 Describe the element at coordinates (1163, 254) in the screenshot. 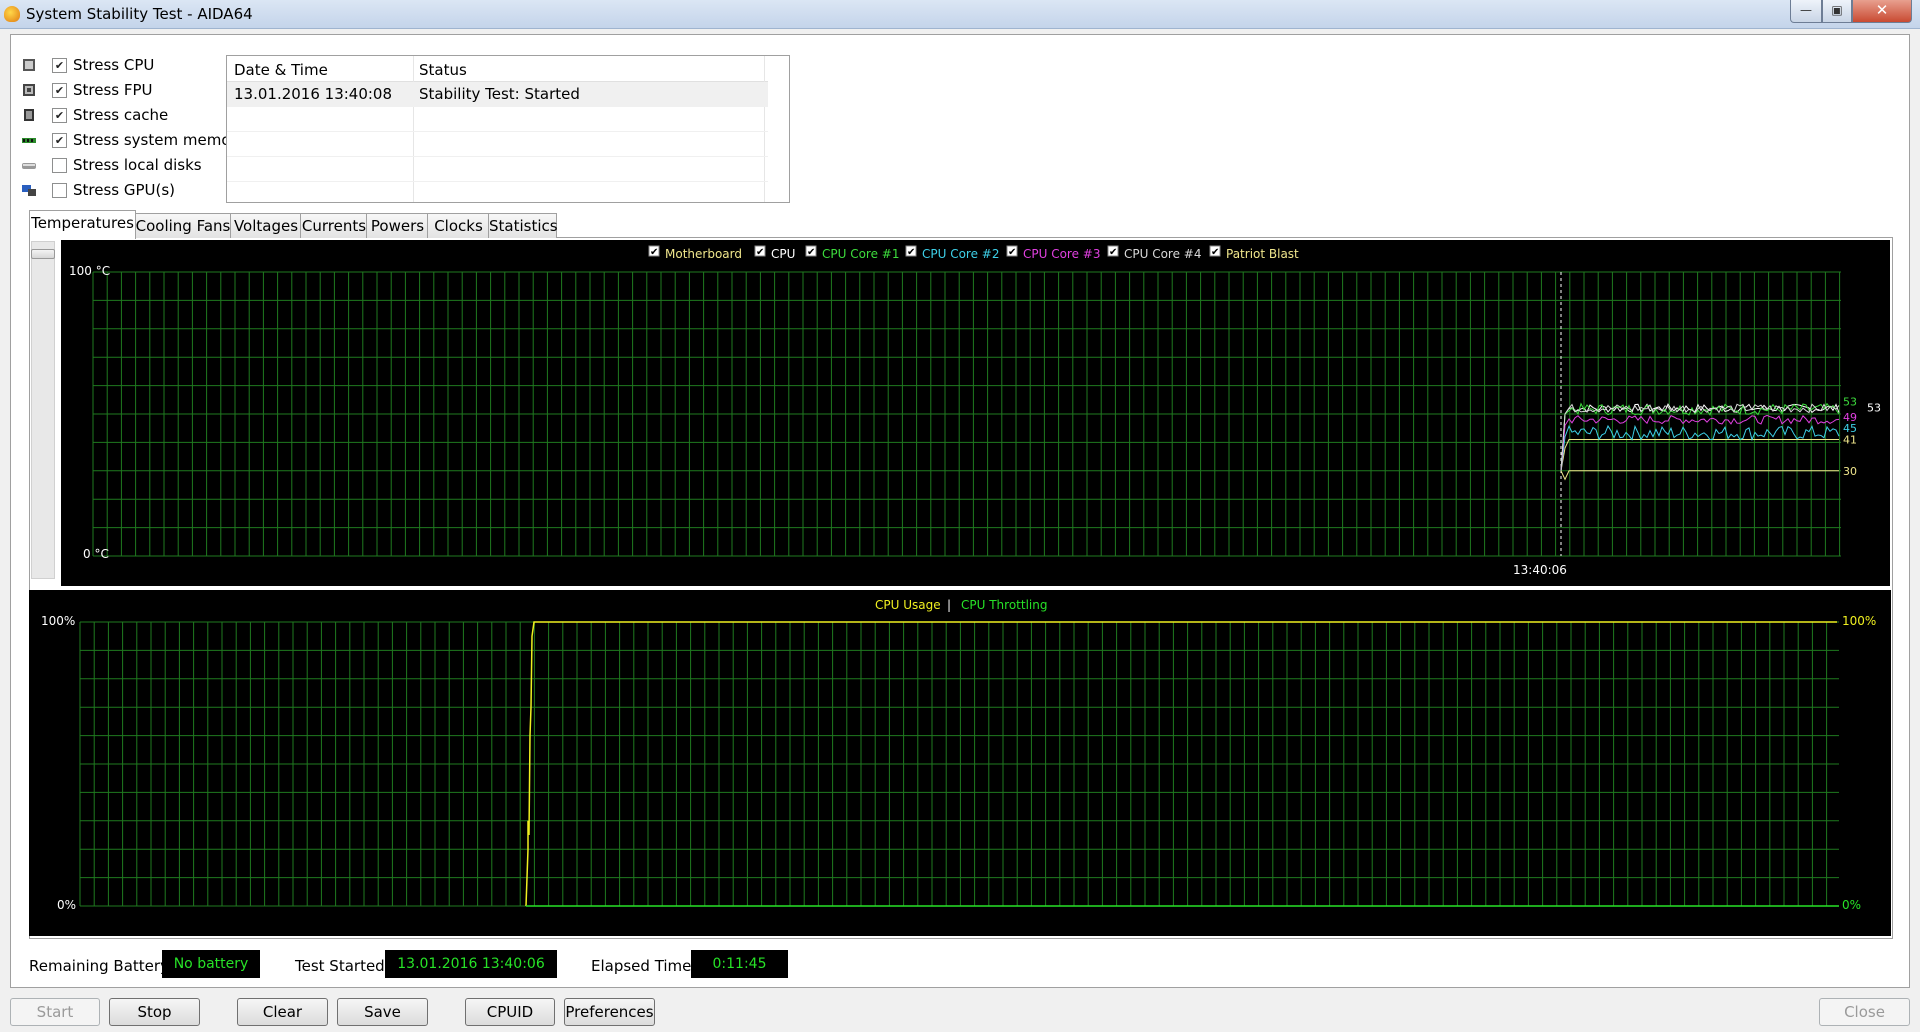

I see `legend-entry: CPU Core #4` at that location.